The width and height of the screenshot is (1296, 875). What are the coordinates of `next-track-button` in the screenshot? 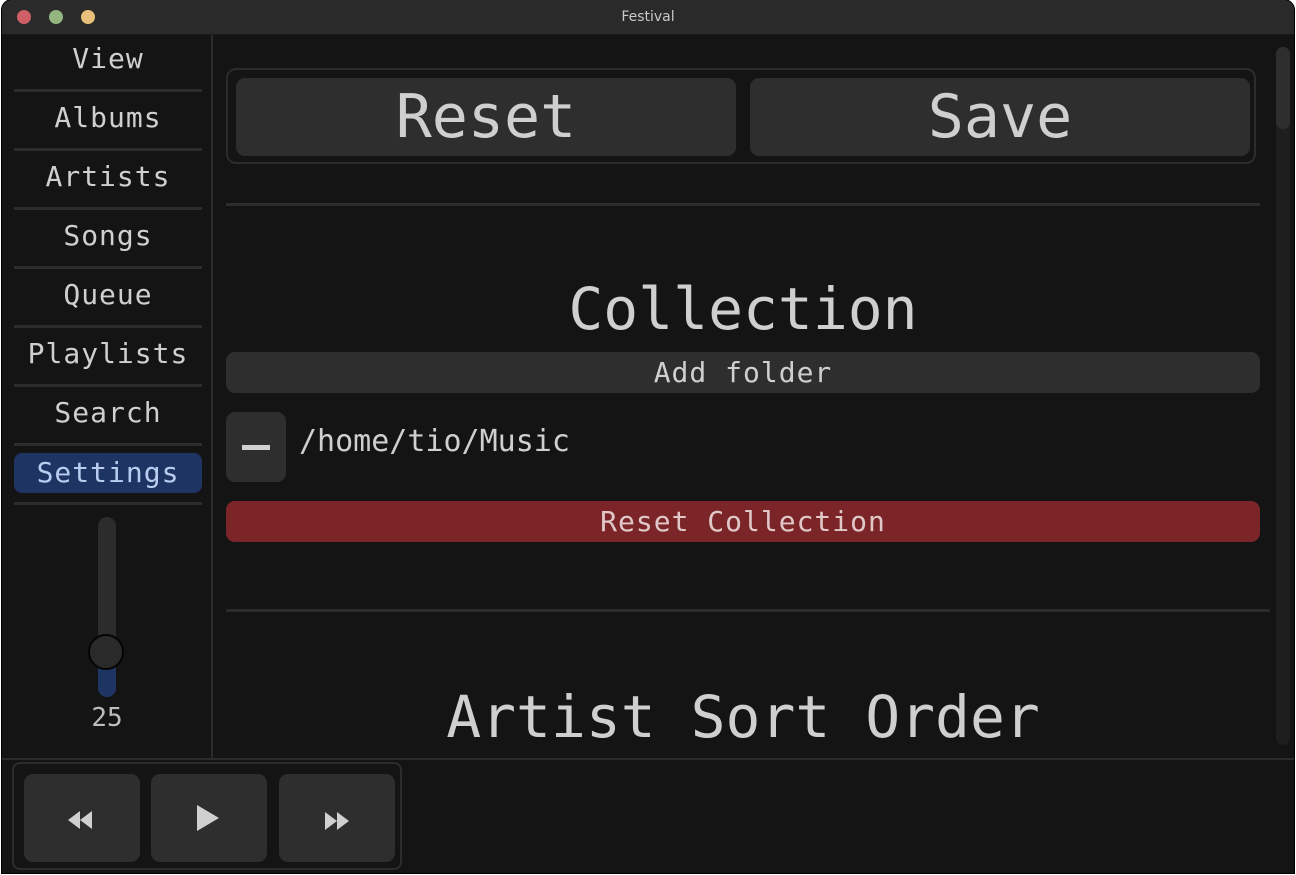 It's located at (337, 818).